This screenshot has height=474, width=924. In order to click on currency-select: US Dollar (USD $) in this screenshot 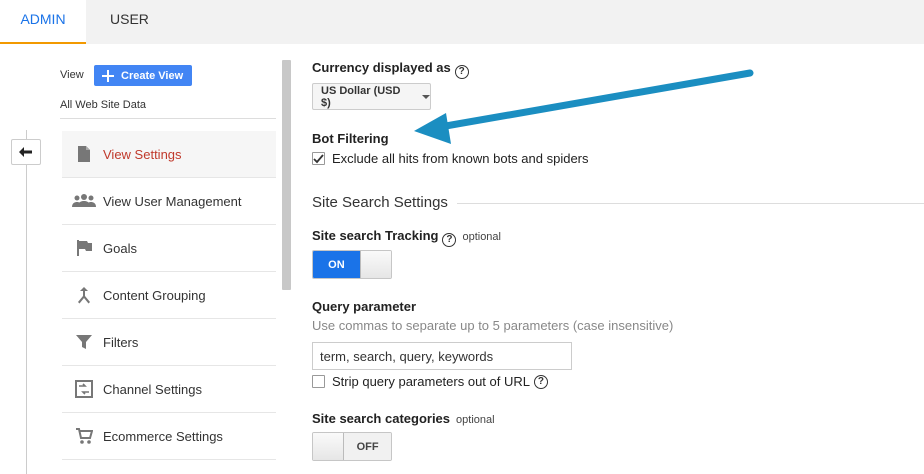, I will do `click(371, 96)`.